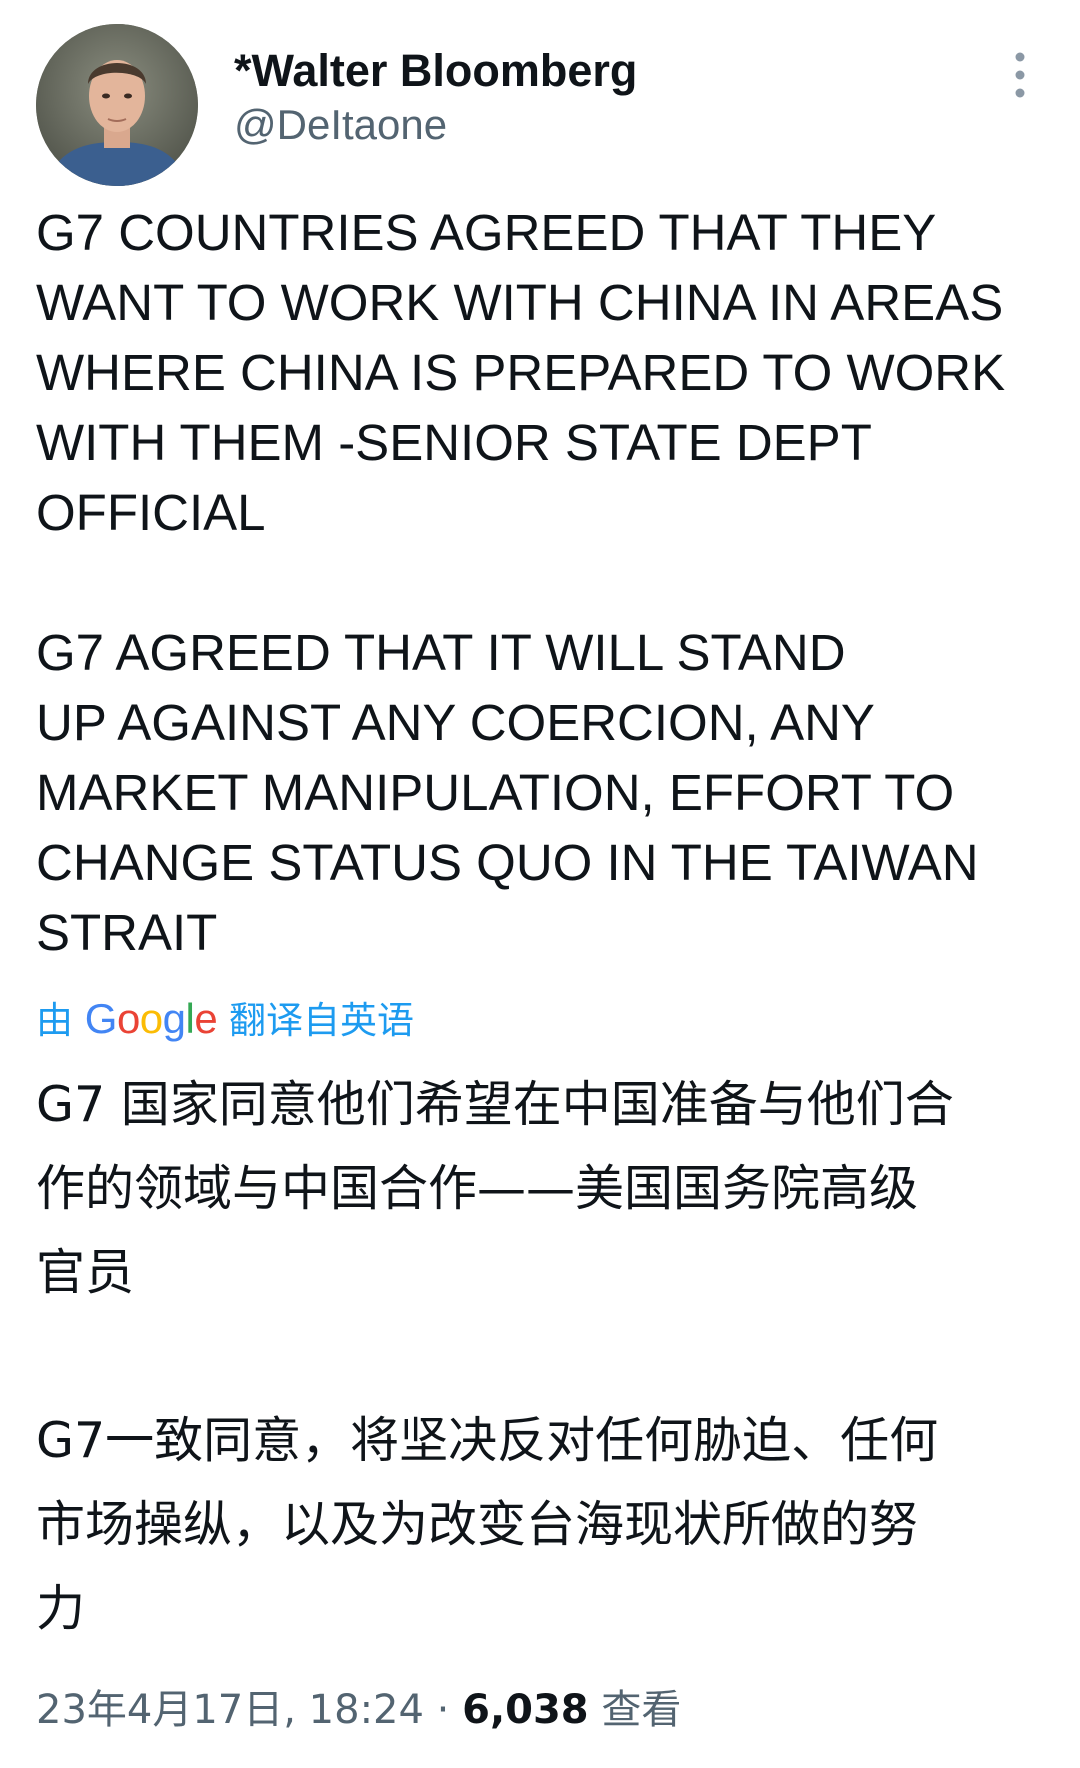 This screenshot has width=1080, height=1768. What do you see at coordinates (151, 1018) in the screenshot?
I see `google-logo: Google` at bounding box center [151, 1018].